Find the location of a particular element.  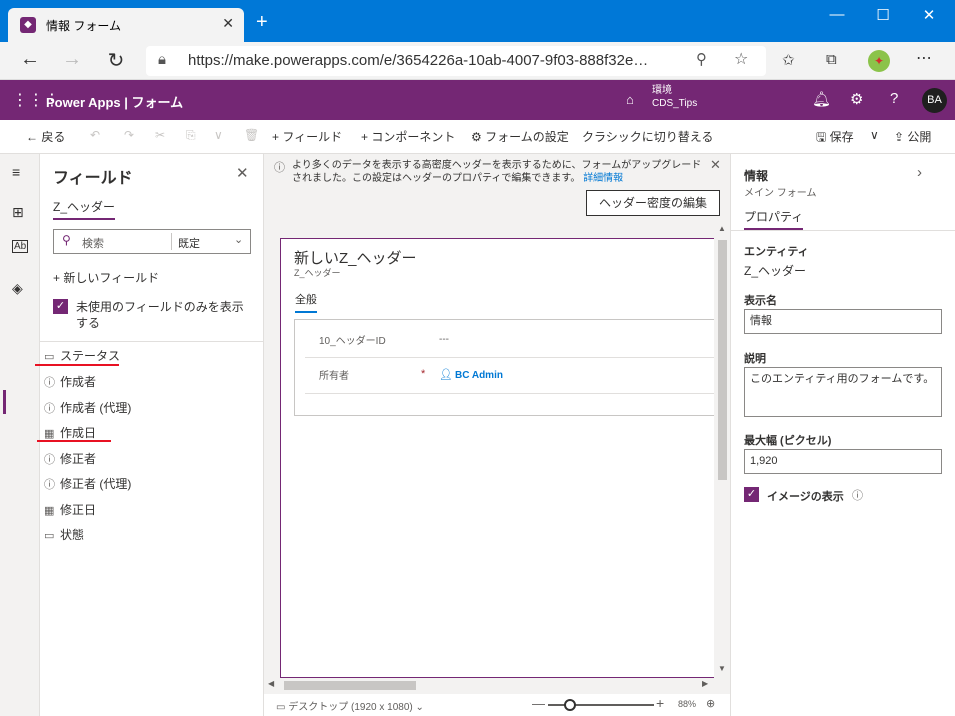

zoom-slider-thumb is located at coordinates (570, 705).